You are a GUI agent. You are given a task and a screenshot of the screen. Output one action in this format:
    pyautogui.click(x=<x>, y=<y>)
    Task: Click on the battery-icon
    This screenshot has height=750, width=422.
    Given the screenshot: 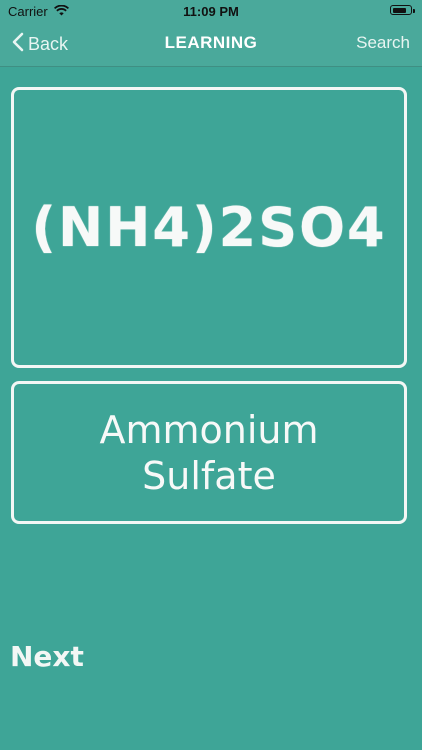 What is the action you would take?
    pyautogui.click(x=402, y=10)
    